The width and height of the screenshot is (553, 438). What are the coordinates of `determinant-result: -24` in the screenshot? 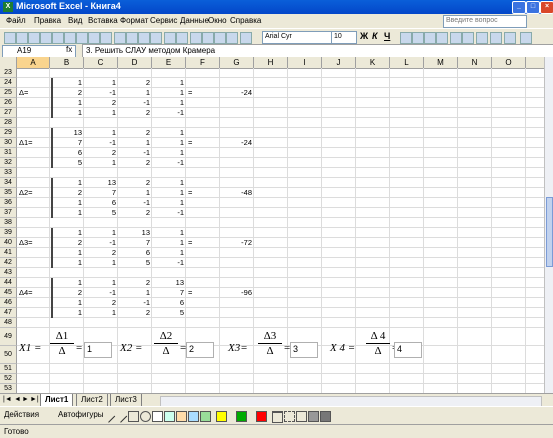 It's located at (237, 93).